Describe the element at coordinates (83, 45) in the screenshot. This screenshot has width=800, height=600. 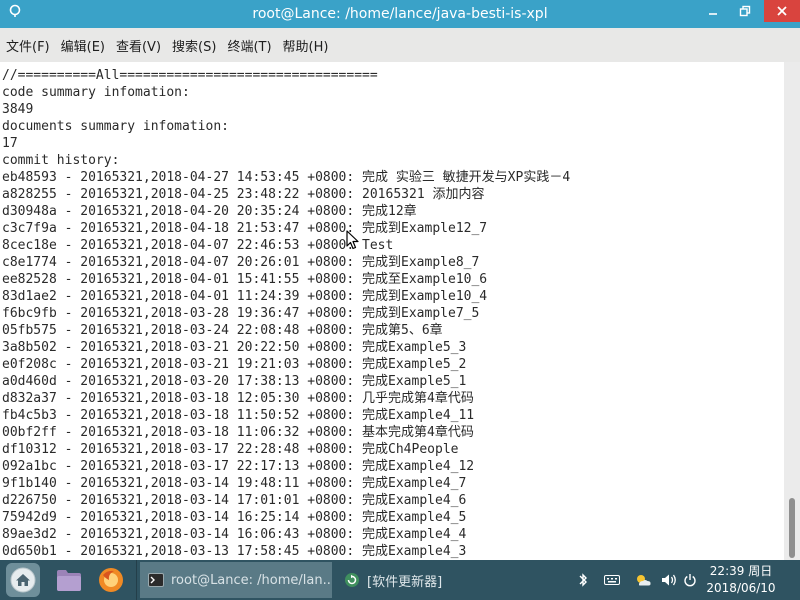
I see `menu-edit: 编辑(E)` at that location.